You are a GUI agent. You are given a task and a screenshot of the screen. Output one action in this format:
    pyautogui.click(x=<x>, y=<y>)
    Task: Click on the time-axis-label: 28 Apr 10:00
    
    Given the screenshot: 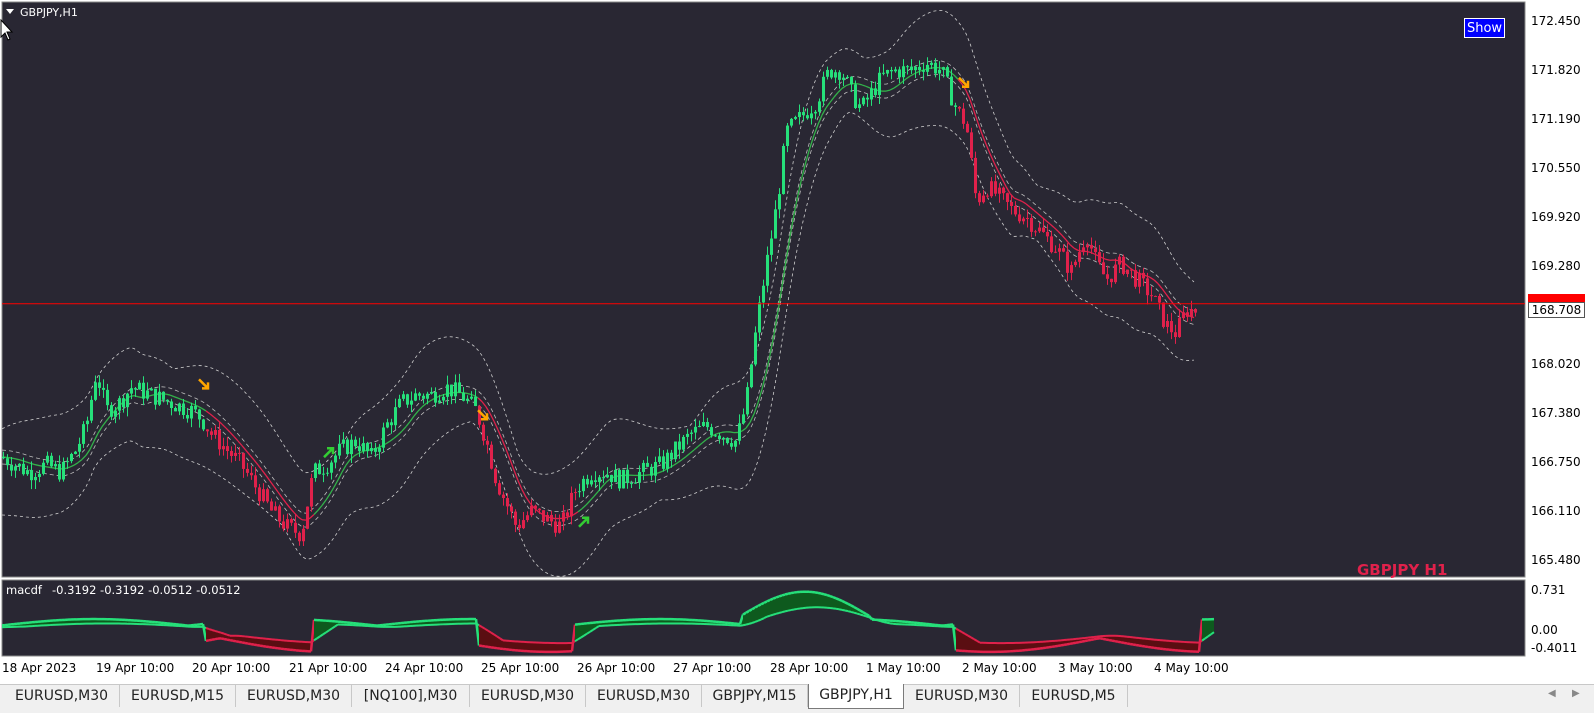 What is the action you would take?
    pyautogui.click(x=809, y=668)
    